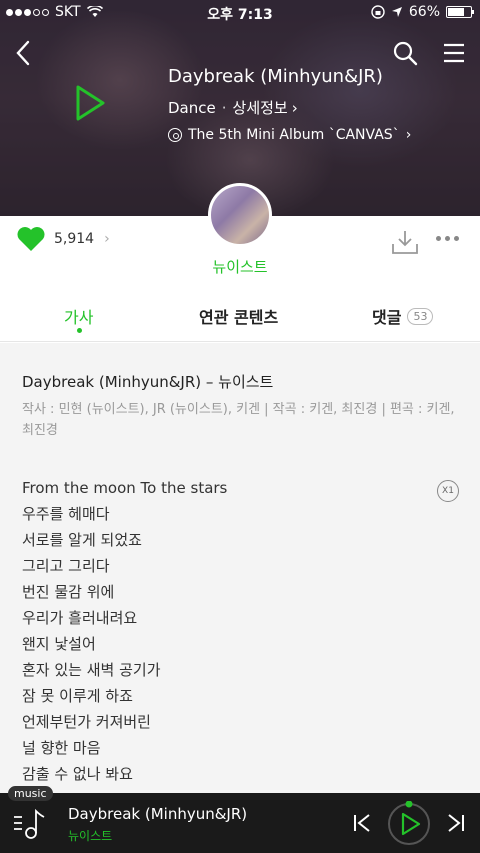  I want to click on genre-line: Dance · 상세정보 ›, so click(233, 107).